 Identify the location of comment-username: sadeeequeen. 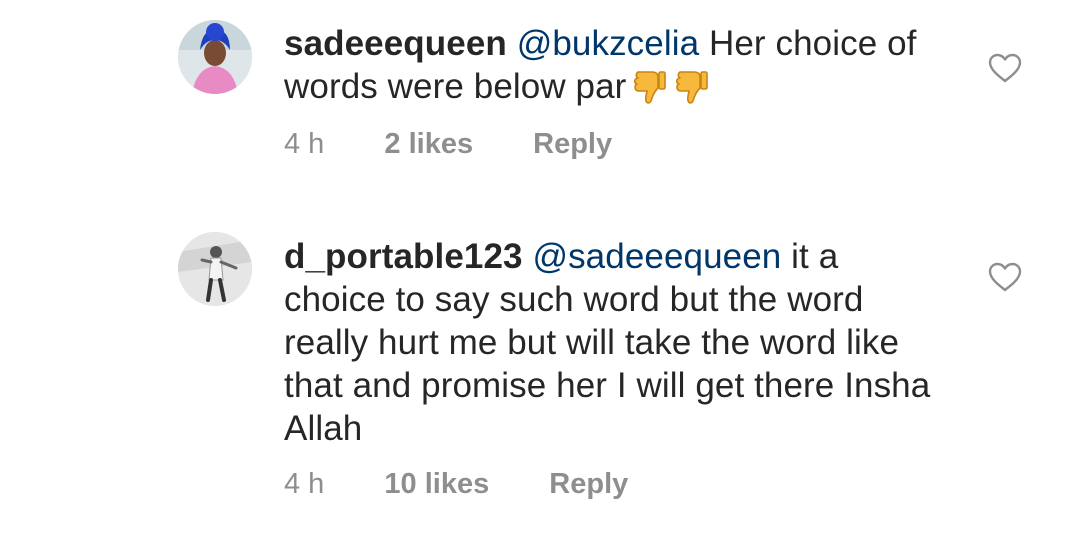
(395, 43).